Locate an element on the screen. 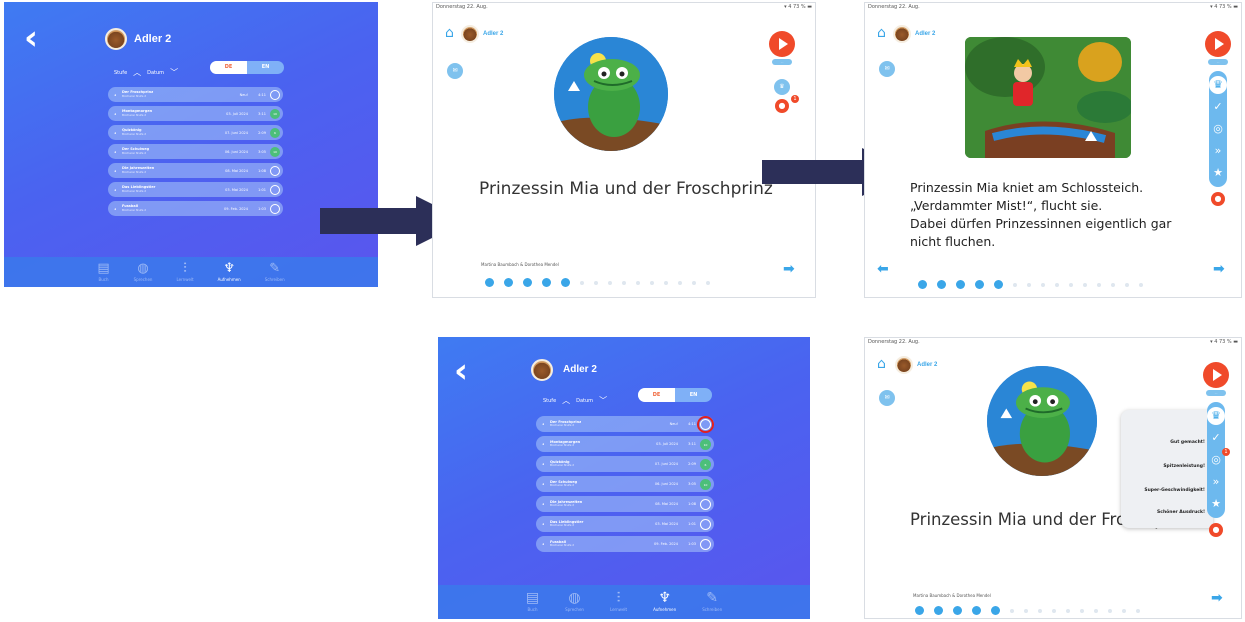 The height and width of the screenshot is (622, 1245). chevron-down-icon: ﹀ is located at coordinates (603, 400).